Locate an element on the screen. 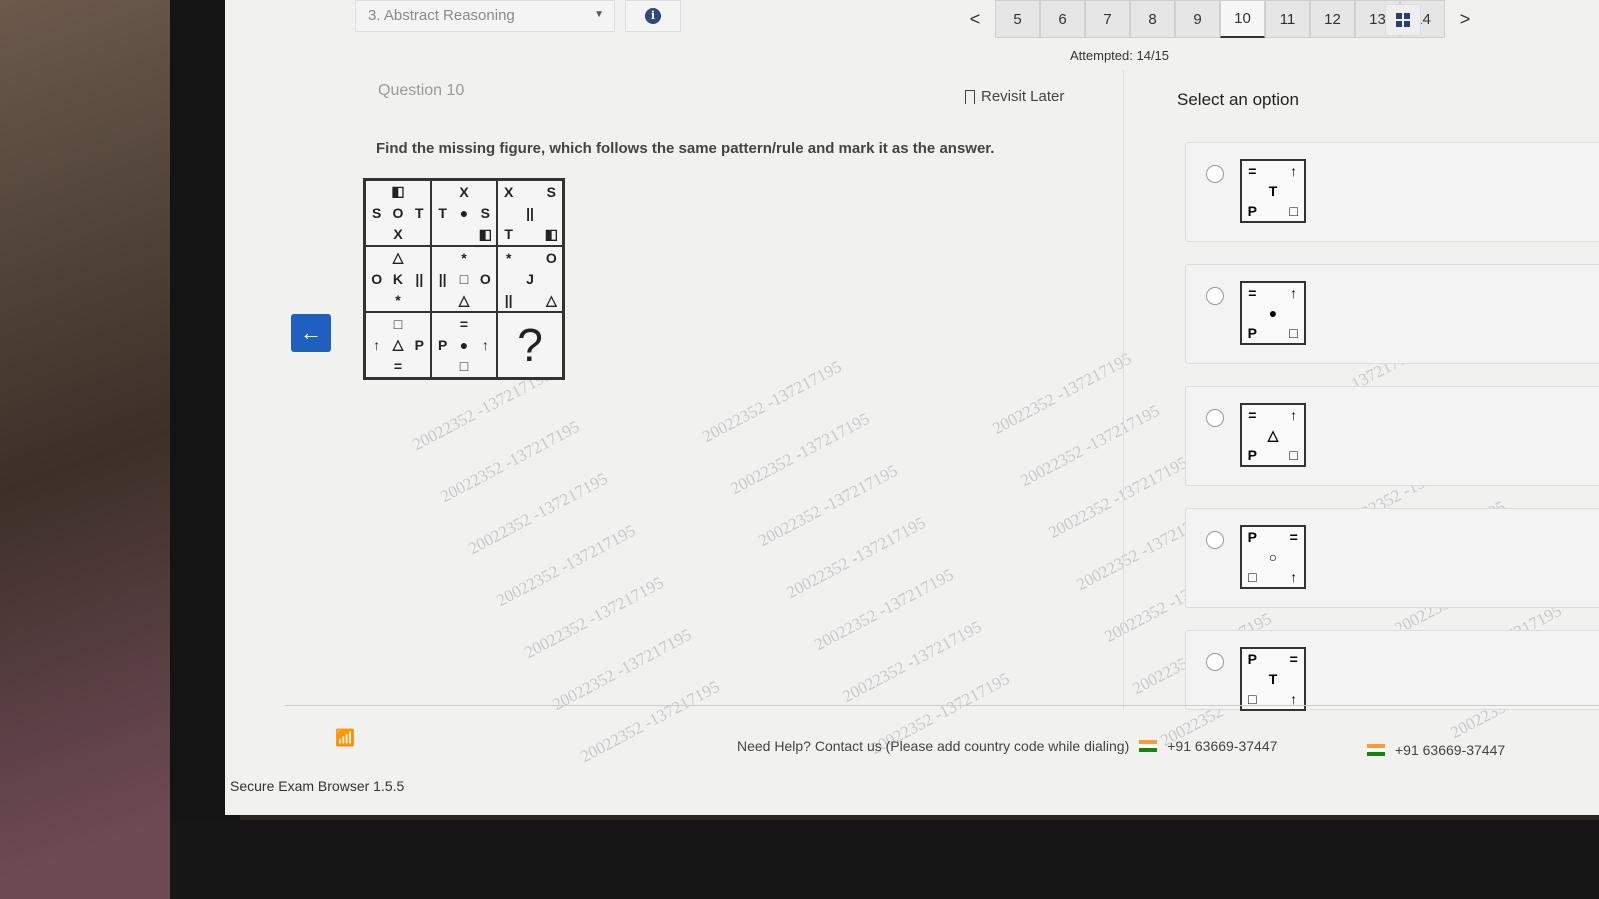 The height and width of the screenshot is (899, 1599). question-button-8: 8 is located at coordinates (1152, 19).